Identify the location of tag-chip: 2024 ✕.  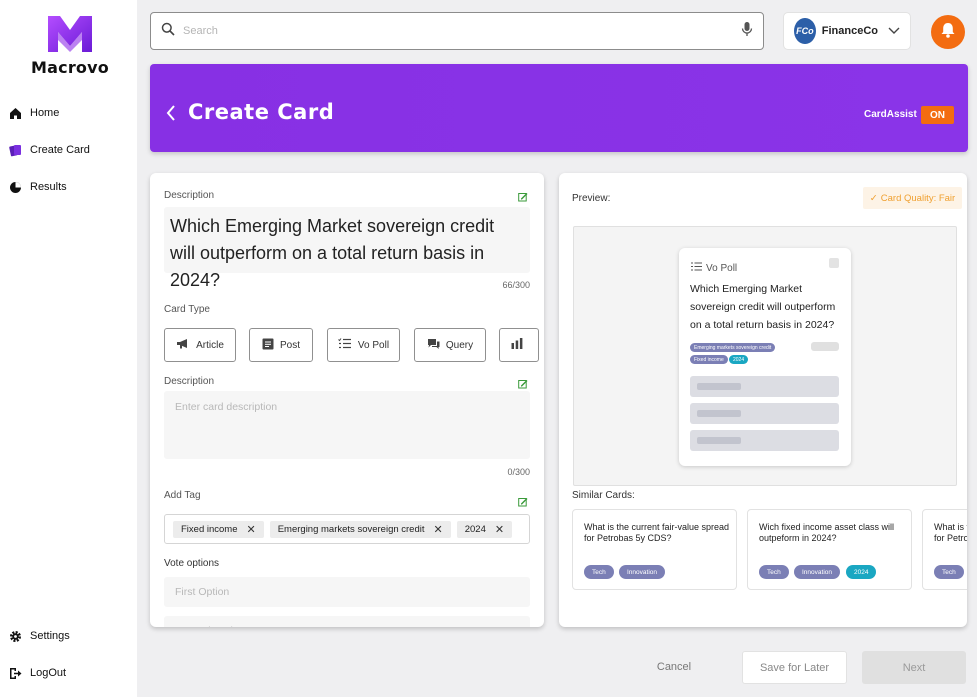
(484, 529).